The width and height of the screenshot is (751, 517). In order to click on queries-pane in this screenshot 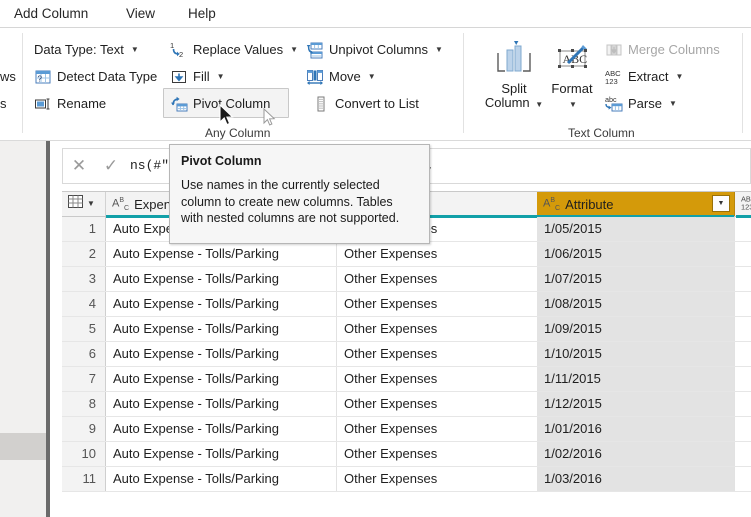, I will do `click(25, 329)`.